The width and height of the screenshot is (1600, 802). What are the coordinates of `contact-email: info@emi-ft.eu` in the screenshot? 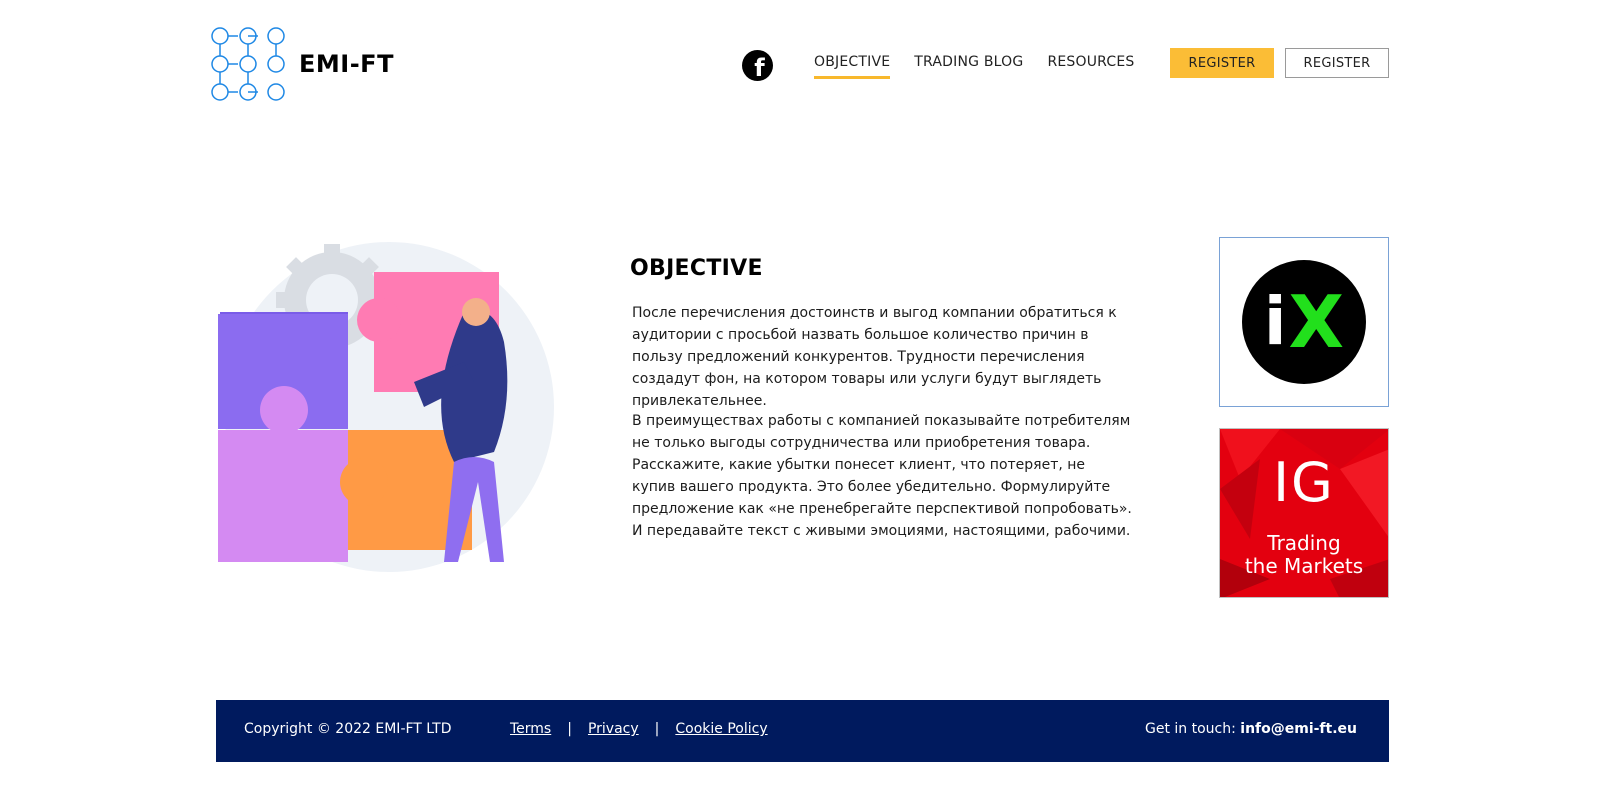 It's located at (1298, 729).